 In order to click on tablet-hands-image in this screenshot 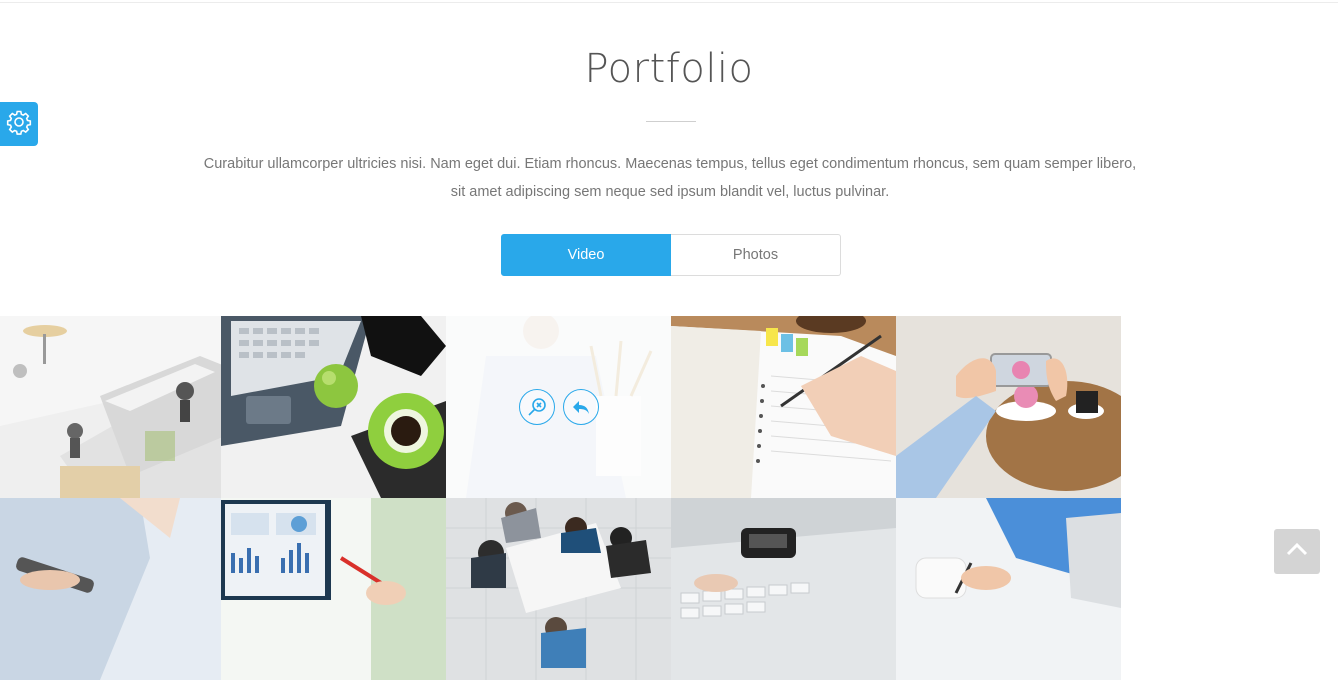, I will do `click(112, 589)`.